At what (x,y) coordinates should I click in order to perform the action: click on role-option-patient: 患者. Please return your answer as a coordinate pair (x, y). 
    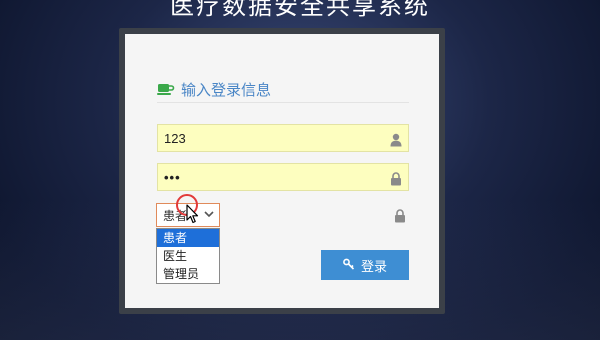
    Looking at the image, I should click on (188, 238).